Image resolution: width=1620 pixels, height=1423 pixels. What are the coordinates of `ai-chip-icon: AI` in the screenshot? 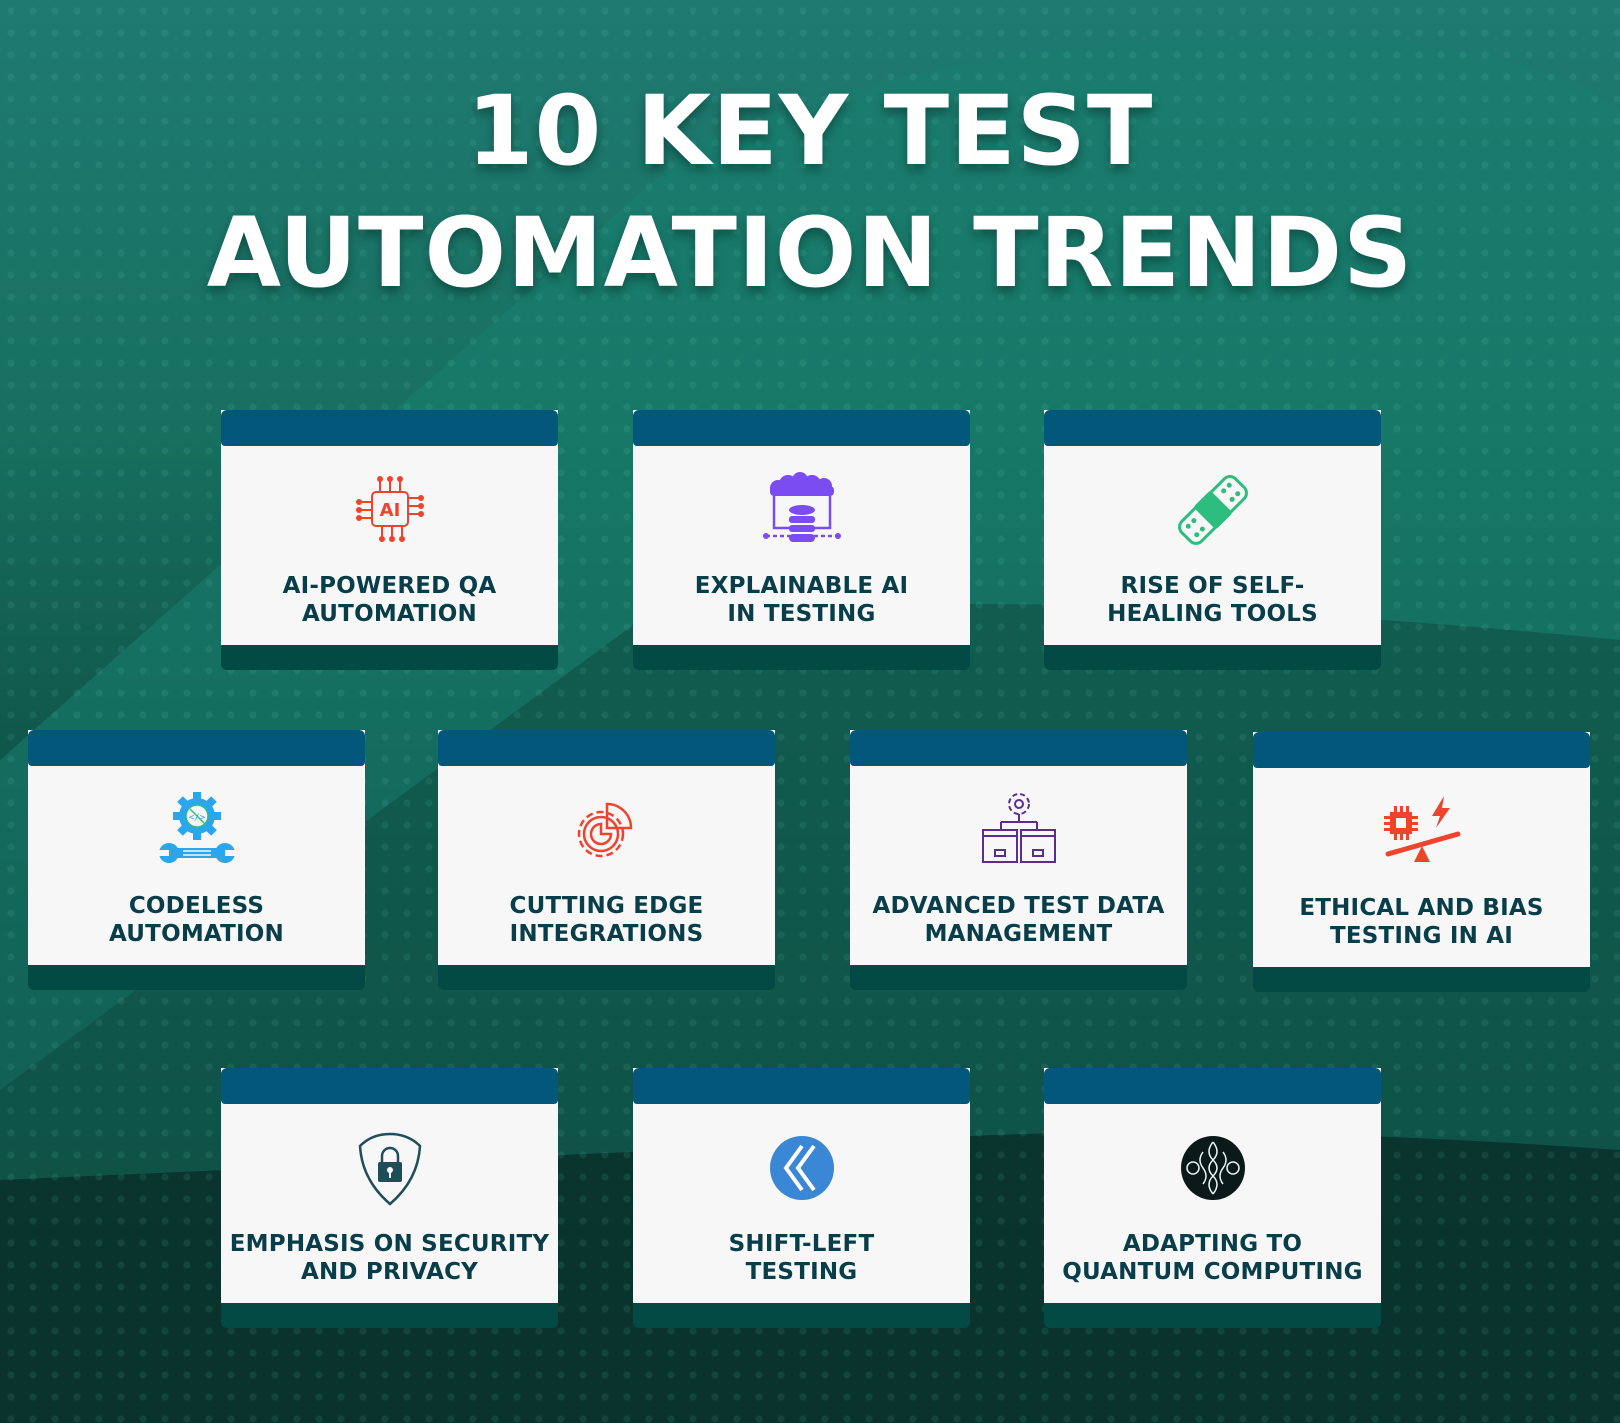 It's located at (390, 510).